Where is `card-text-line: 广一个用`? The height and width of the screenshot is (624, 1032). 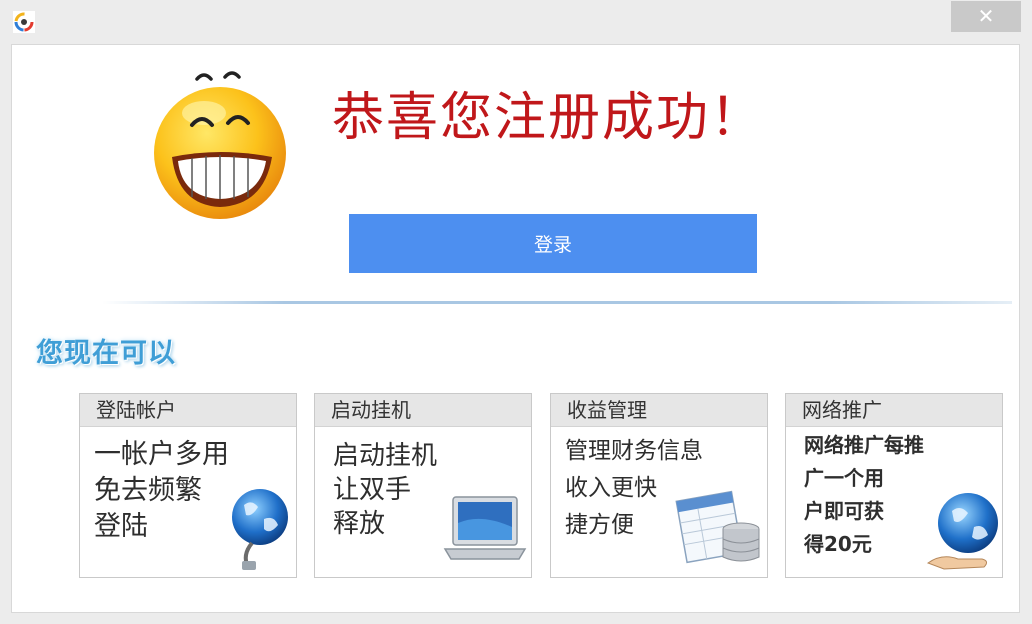 card-text-line: 广一个用 is located at coordinates (844, 478).